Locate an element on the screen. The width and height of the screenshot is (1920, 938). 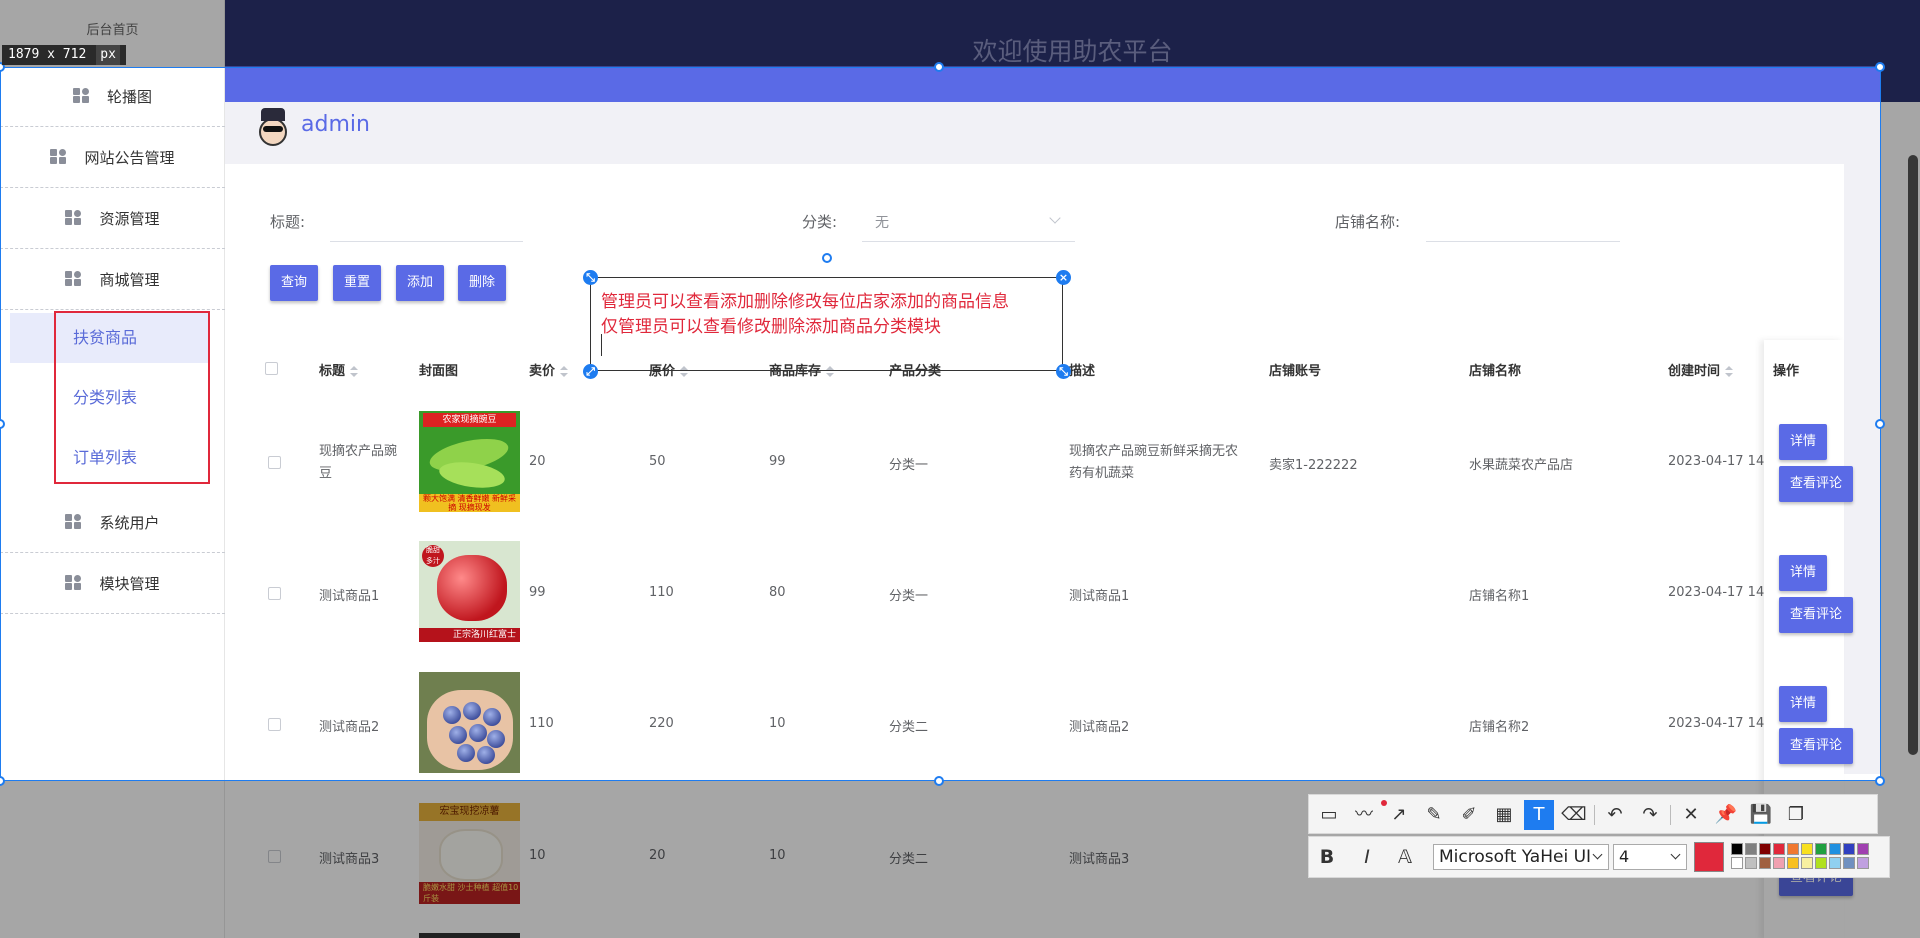
delete-annotation-icon: × is located at coordinates (1063, 277).